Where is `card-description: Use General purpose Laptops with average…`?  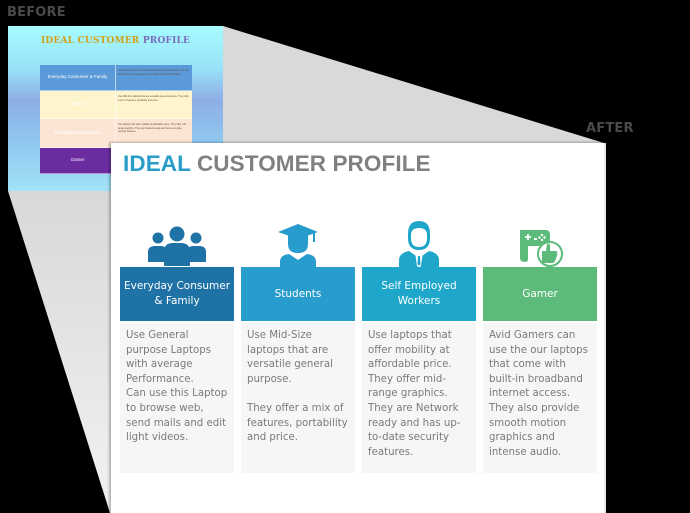
card-description: Use General purpose Laptops with average… is located at coordinates (177, 398).